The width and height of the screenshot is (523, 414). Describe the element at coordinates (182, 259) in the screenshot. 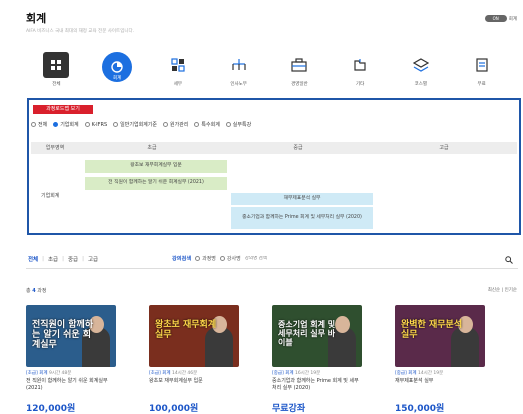

I see `search-label: 강의검색` at that location.